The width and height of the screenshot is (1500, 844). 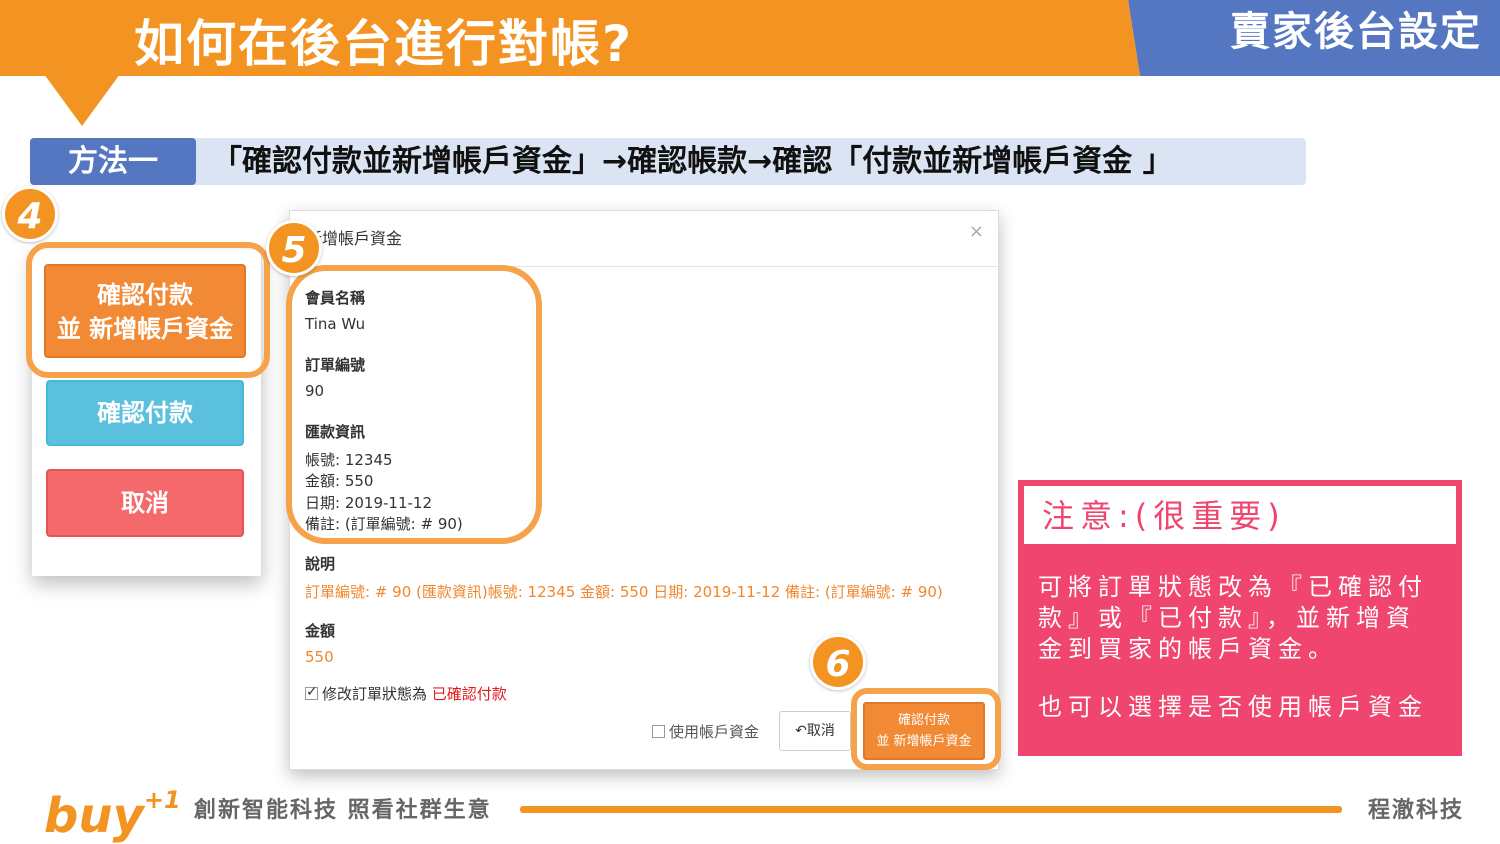 What do you see at coordinates (976, 231) in the screenshot?
I see `close-icon: ×` at bounding box center [976, 231].